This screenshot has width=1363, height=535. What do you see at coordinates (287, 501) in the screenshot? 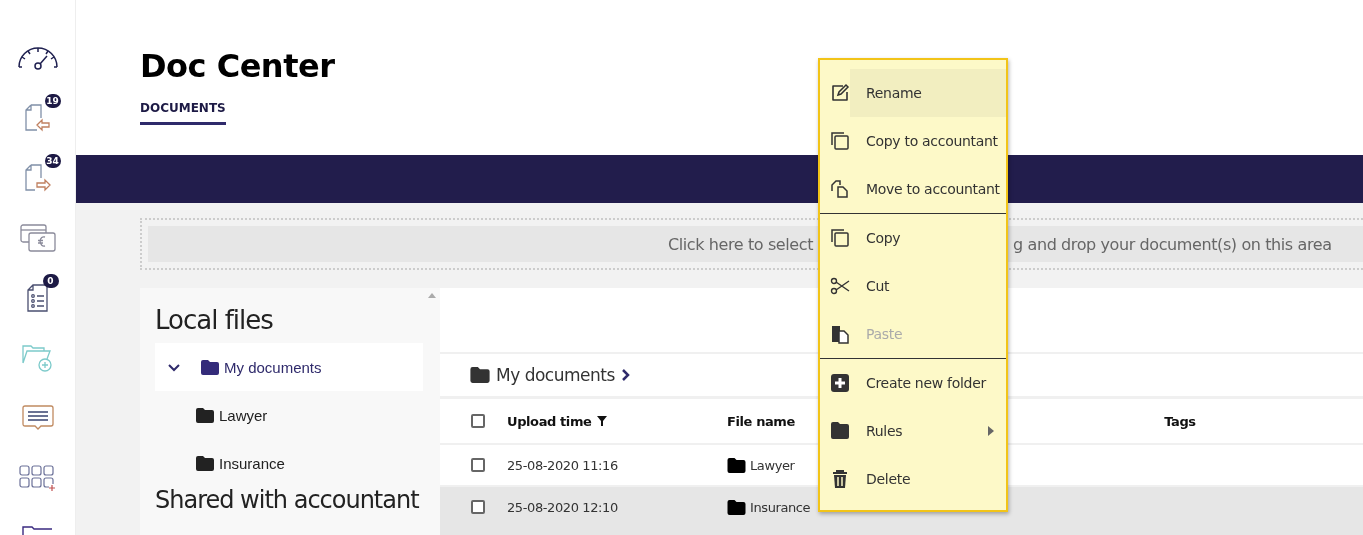
I see `section-heading: Shared with accountant` at bounding box center [287, 501].